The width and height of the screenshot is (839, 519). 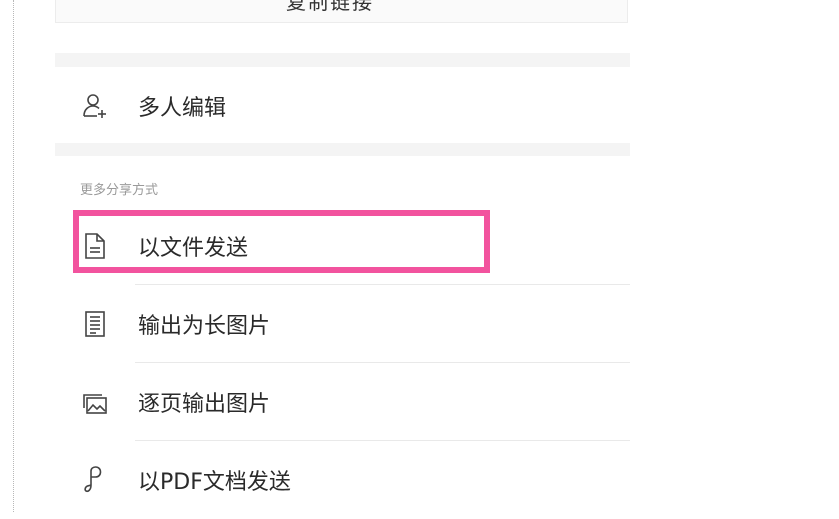 I want to click on export-page-images-label: 逐页输出图片, so click(x=204, y=404).